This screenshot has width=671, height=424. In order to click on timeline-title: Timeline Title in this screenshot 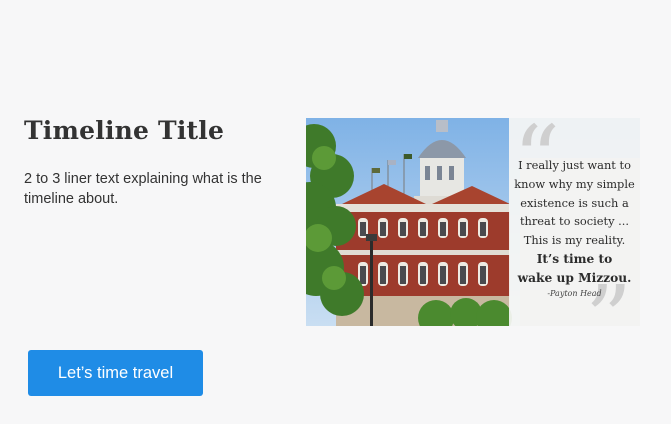, I will do `click(124, 130)`.